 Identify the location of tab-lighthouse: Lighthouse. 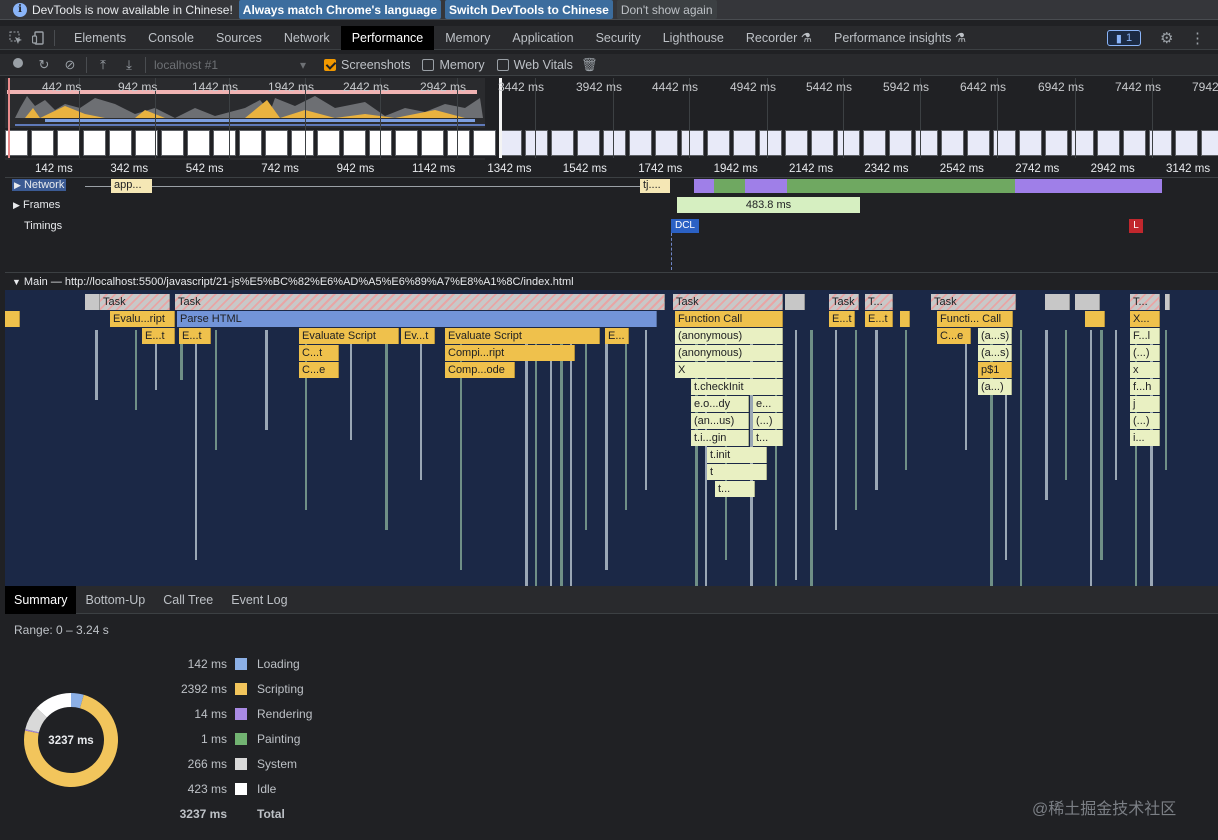
(693, 38).